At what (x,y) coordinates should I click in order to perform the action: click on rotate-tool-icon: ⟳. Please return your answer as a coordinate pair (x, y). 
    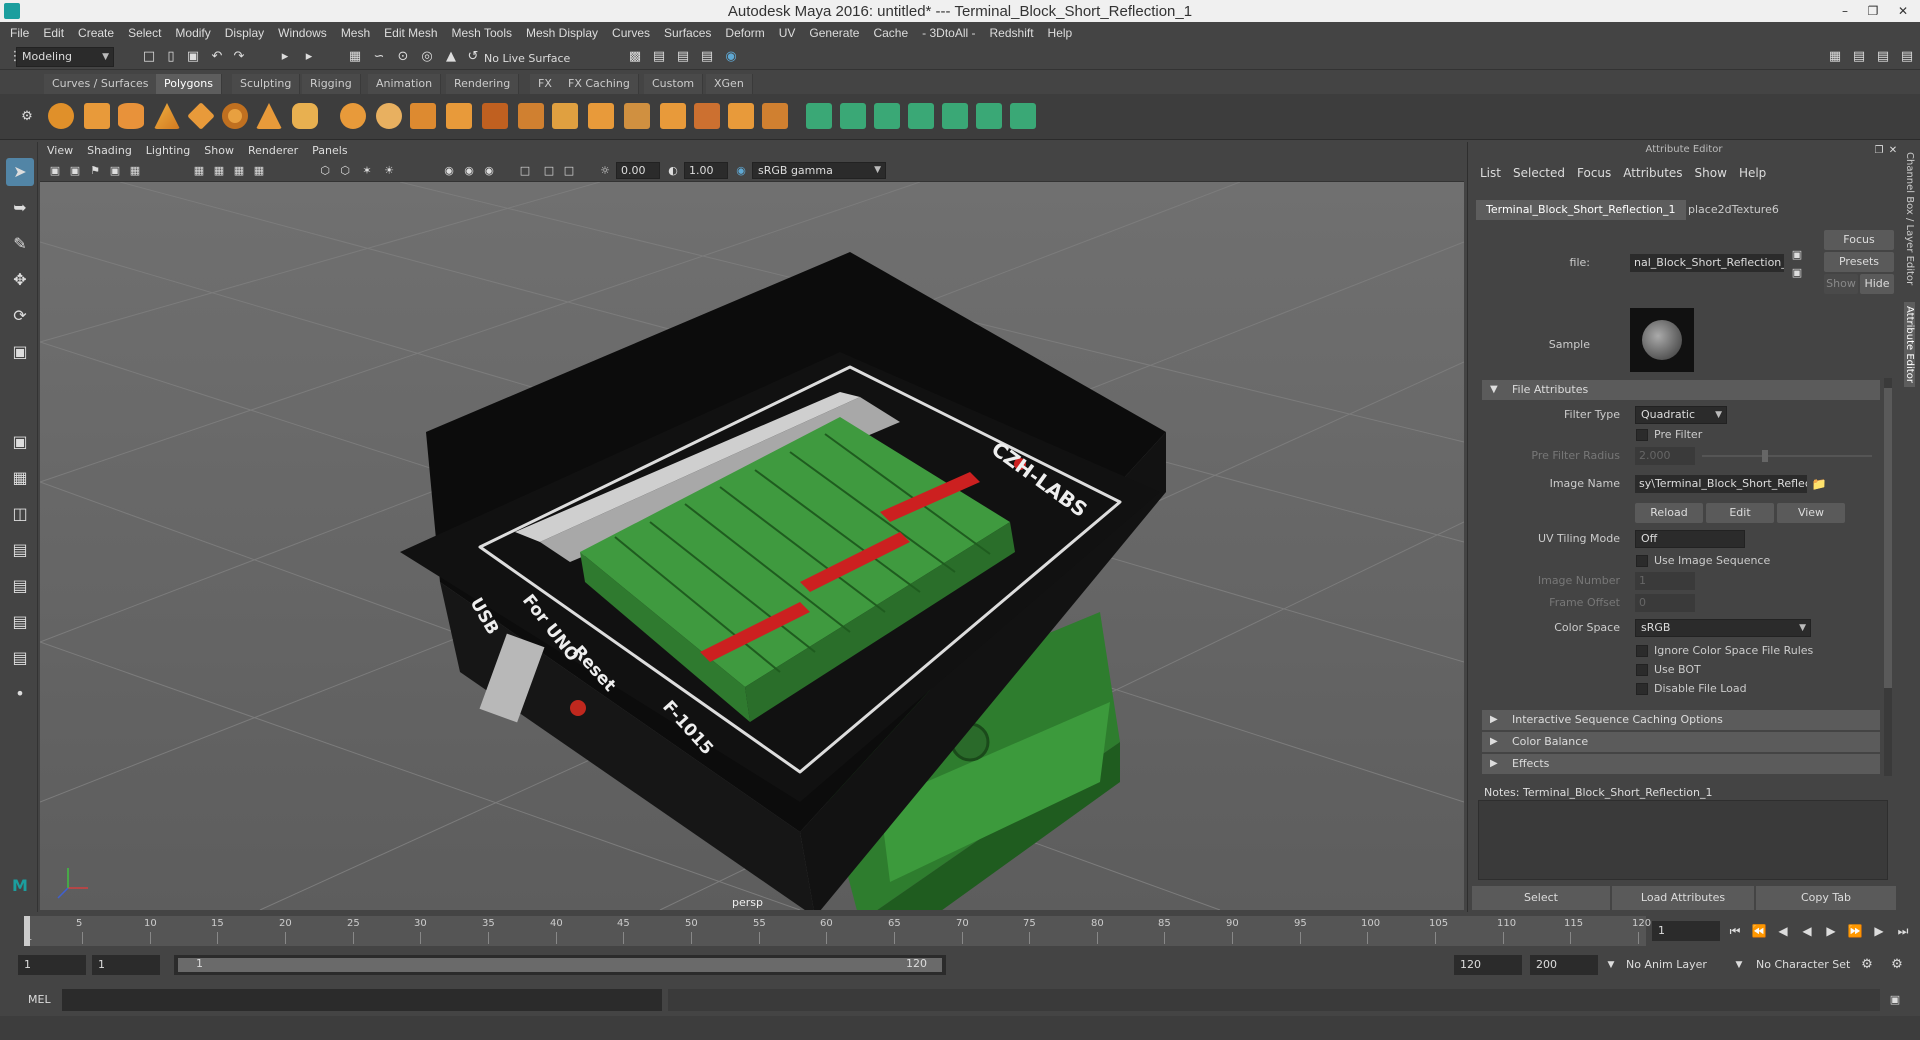
    Looking at the image, I should click on (20, 316).